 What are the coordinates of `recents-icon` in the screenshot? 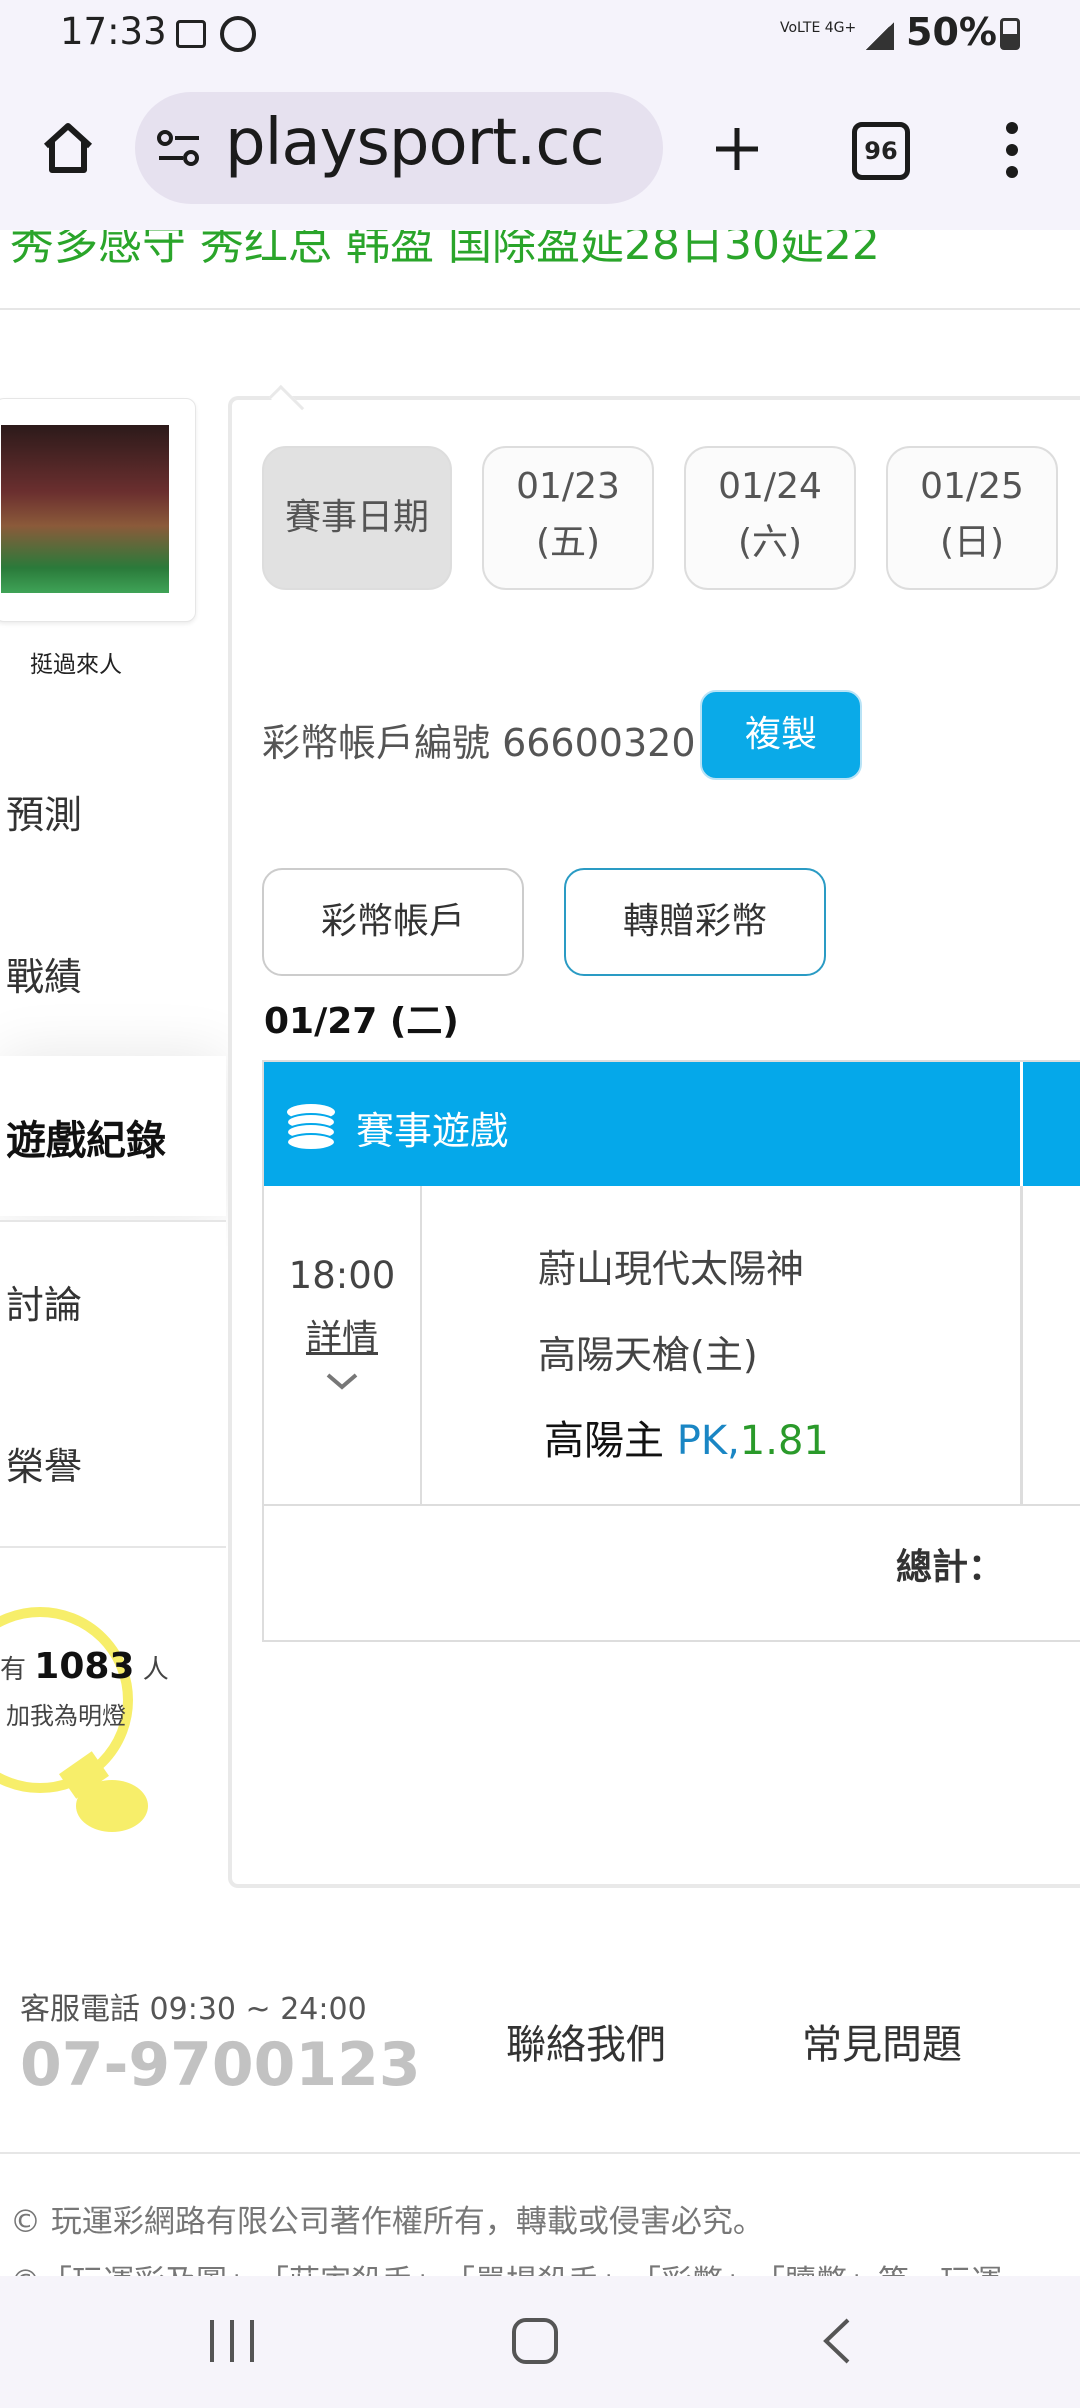 It's located at (232, 2341).